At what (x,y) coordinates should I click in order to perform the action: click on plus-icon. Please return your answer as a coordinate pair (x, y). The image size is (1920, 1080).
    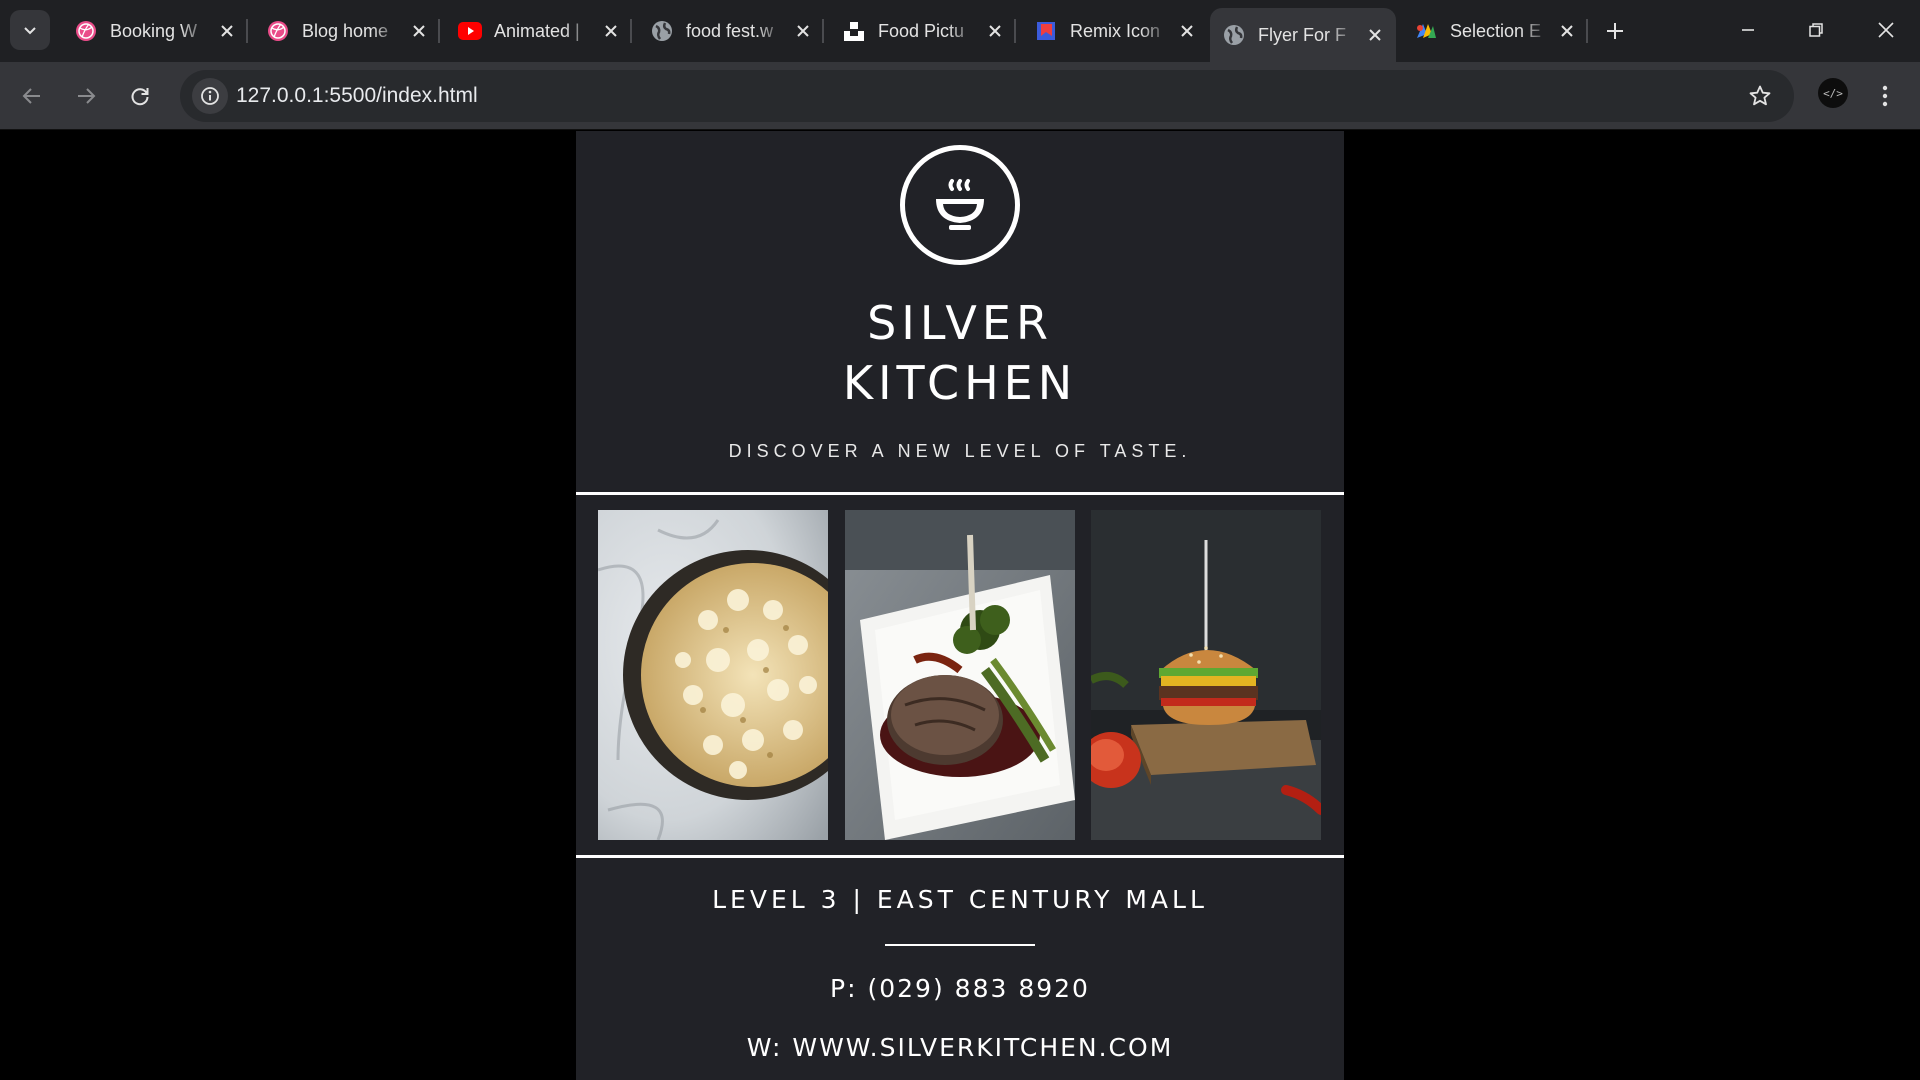
    Looking at the image, I should click on (1615, 31).